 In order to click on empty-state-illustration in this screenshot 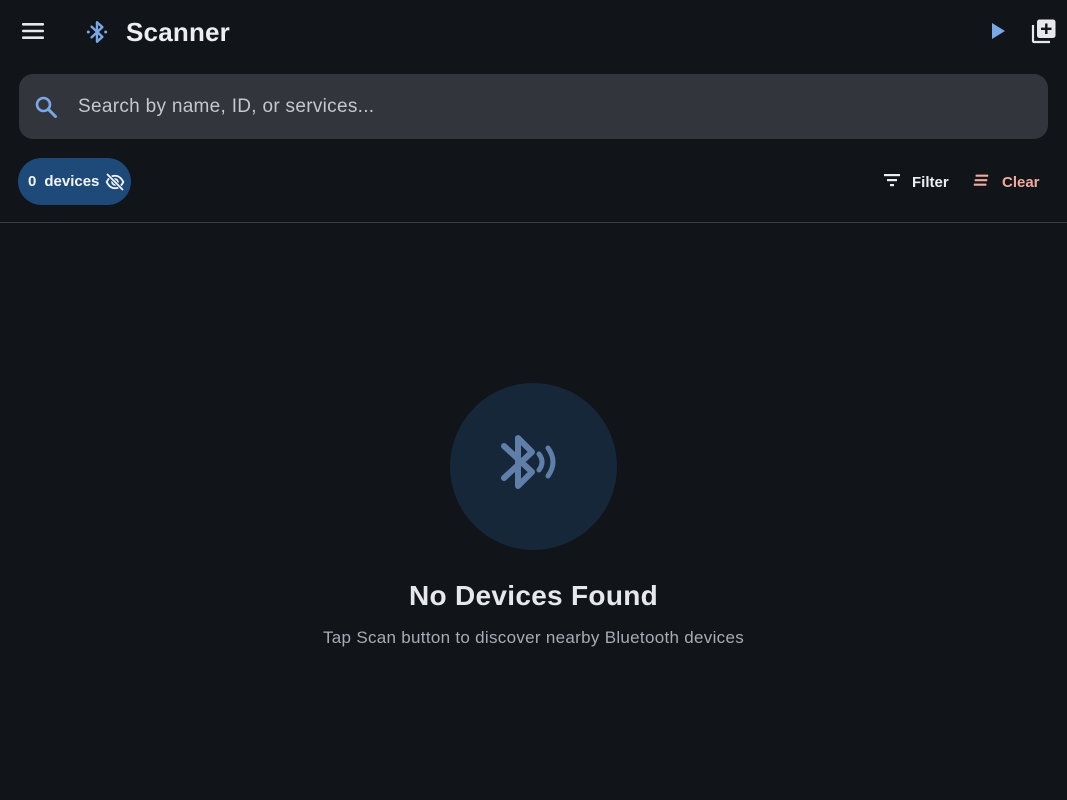, I will do `click(533, 466)`.